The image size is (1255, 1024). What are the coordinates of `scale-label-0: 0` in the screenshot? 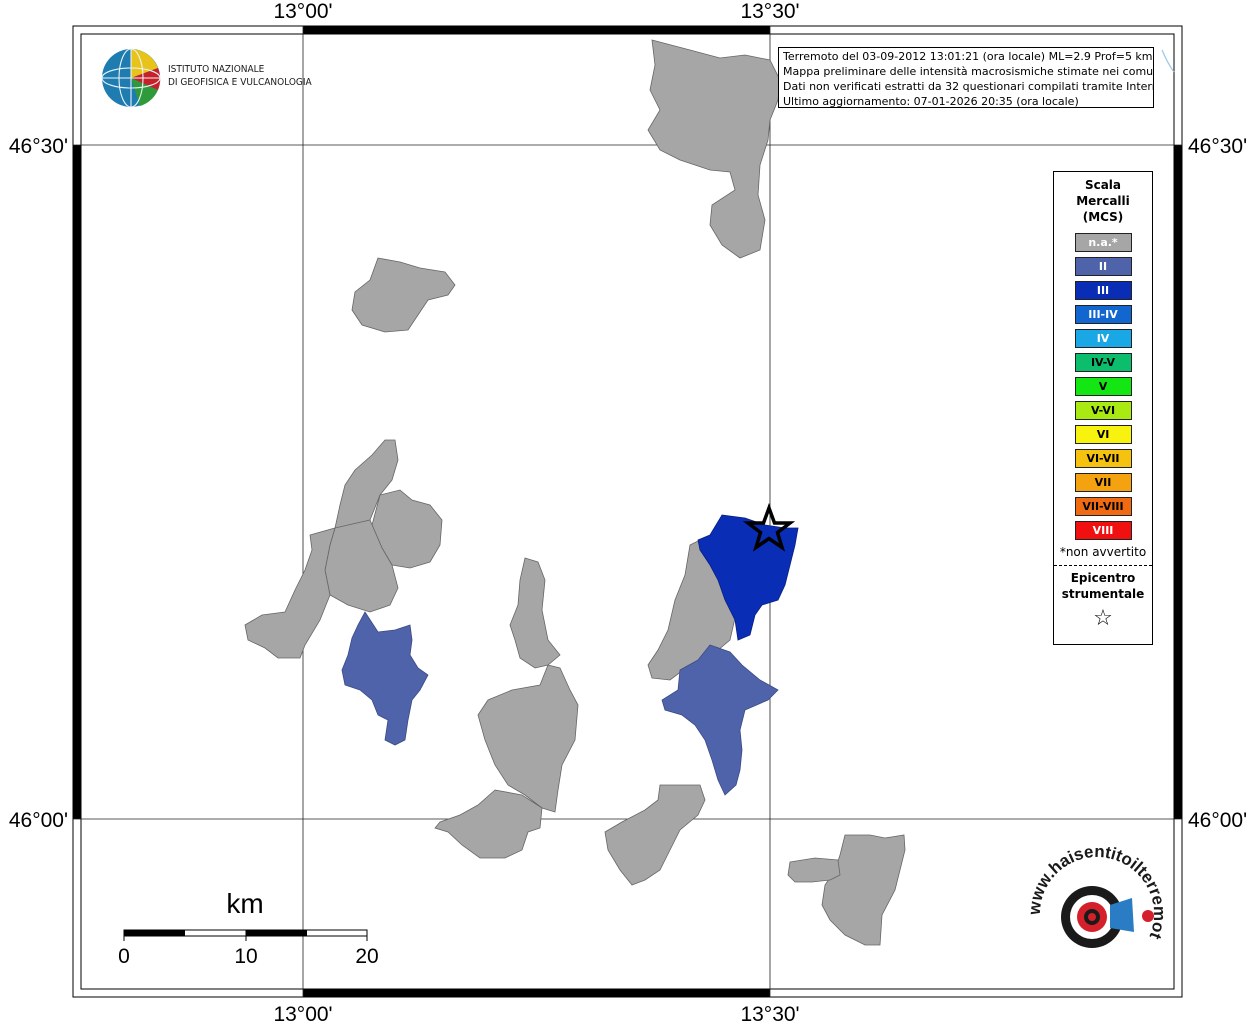 It's located at (124, 956).